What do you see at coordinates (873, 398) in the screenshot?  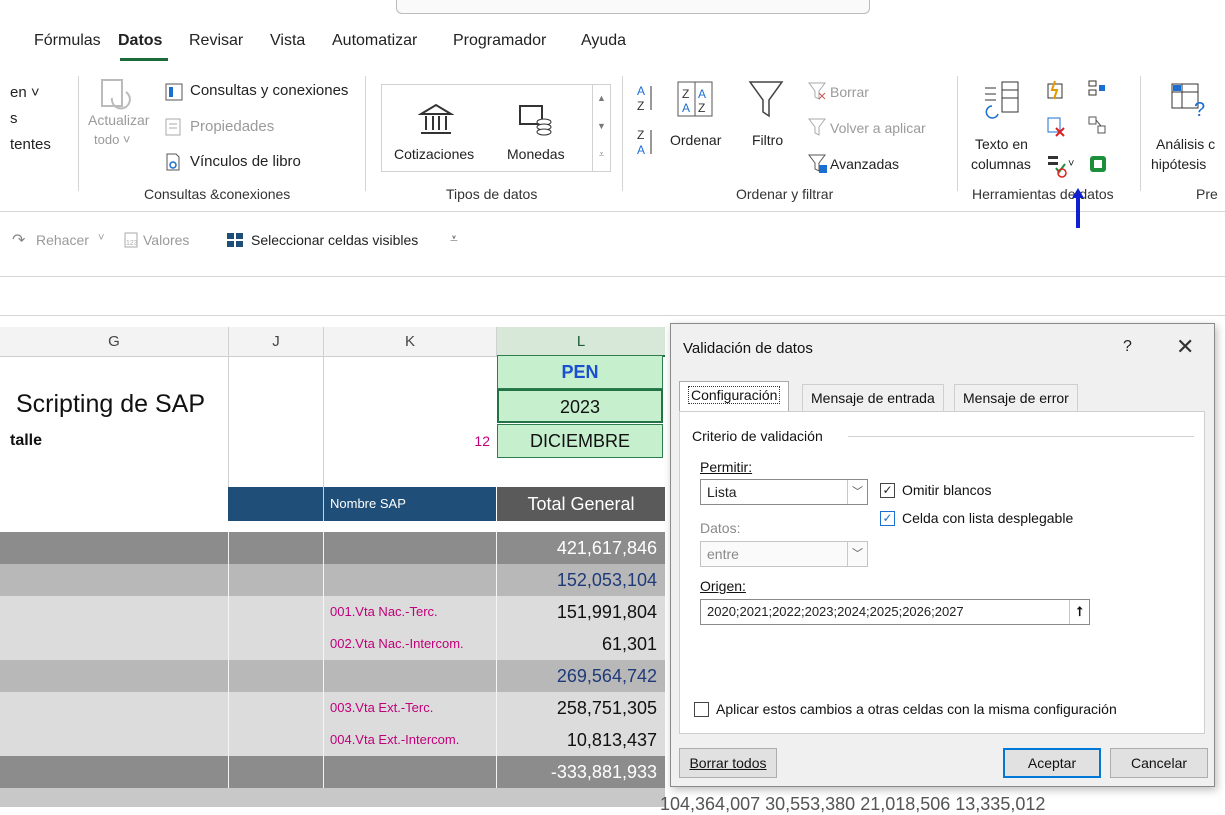 I see `tab-mensaje-entrada: Mensaje de entrada` at bounding box center [873, 398].